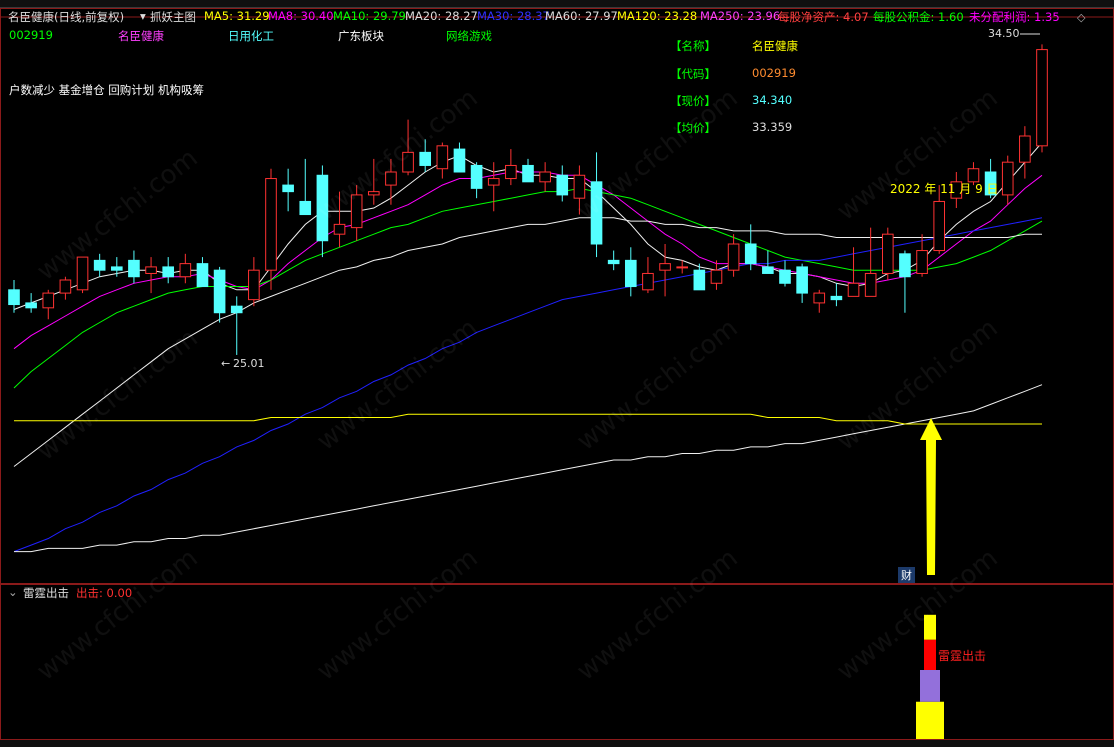 This screenshot has height=747, width=1114. I want to click on high-price-label: 34.50, so click(1004, 33).